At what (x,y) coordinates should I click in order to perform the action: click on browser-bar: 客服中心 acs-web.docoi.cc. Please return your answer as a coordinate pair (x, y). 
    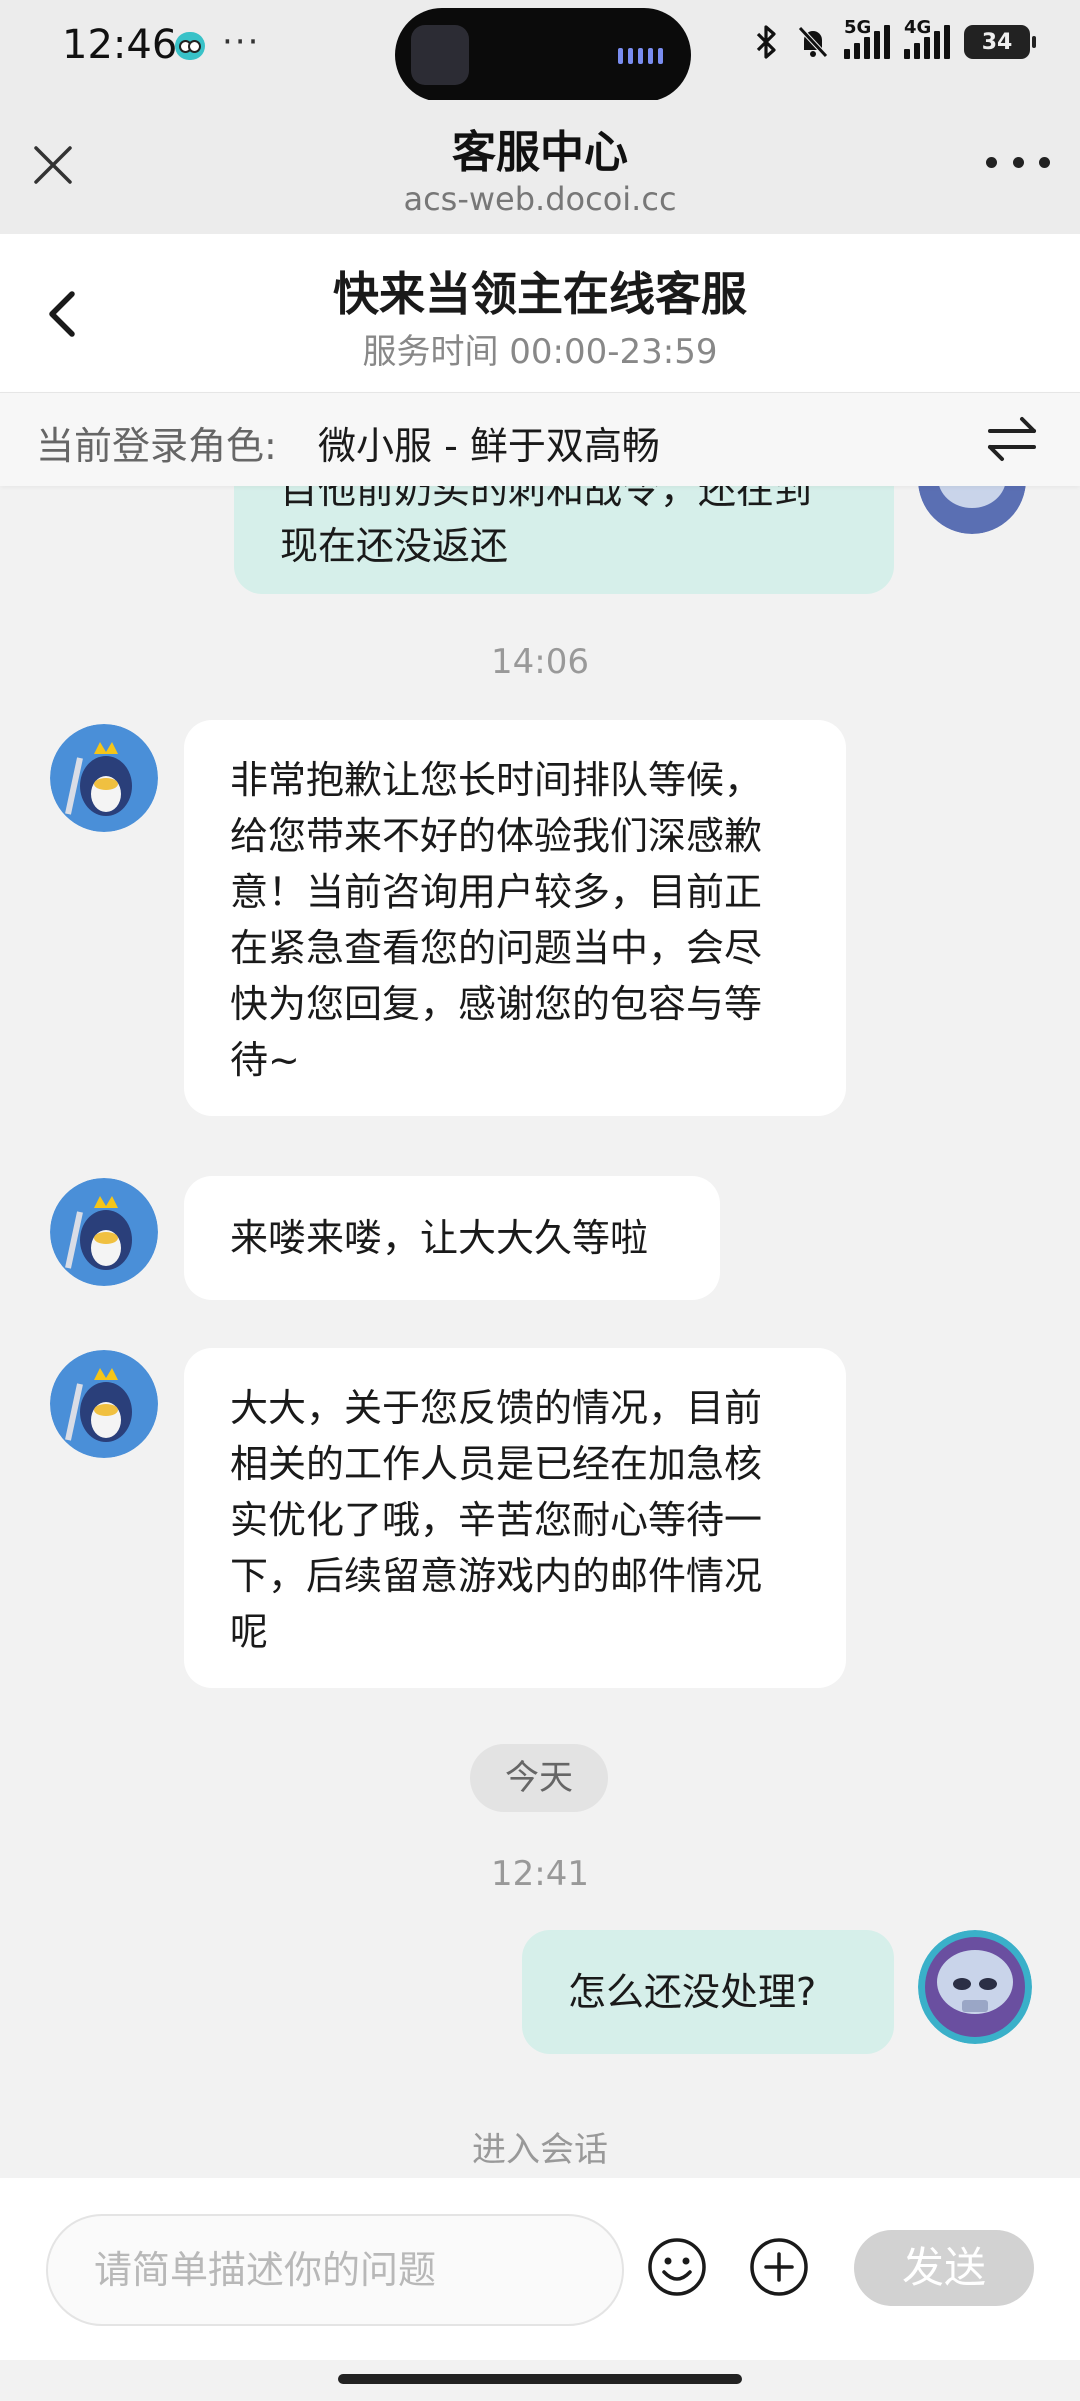
    Looking at the image, I should click on (540, 167).